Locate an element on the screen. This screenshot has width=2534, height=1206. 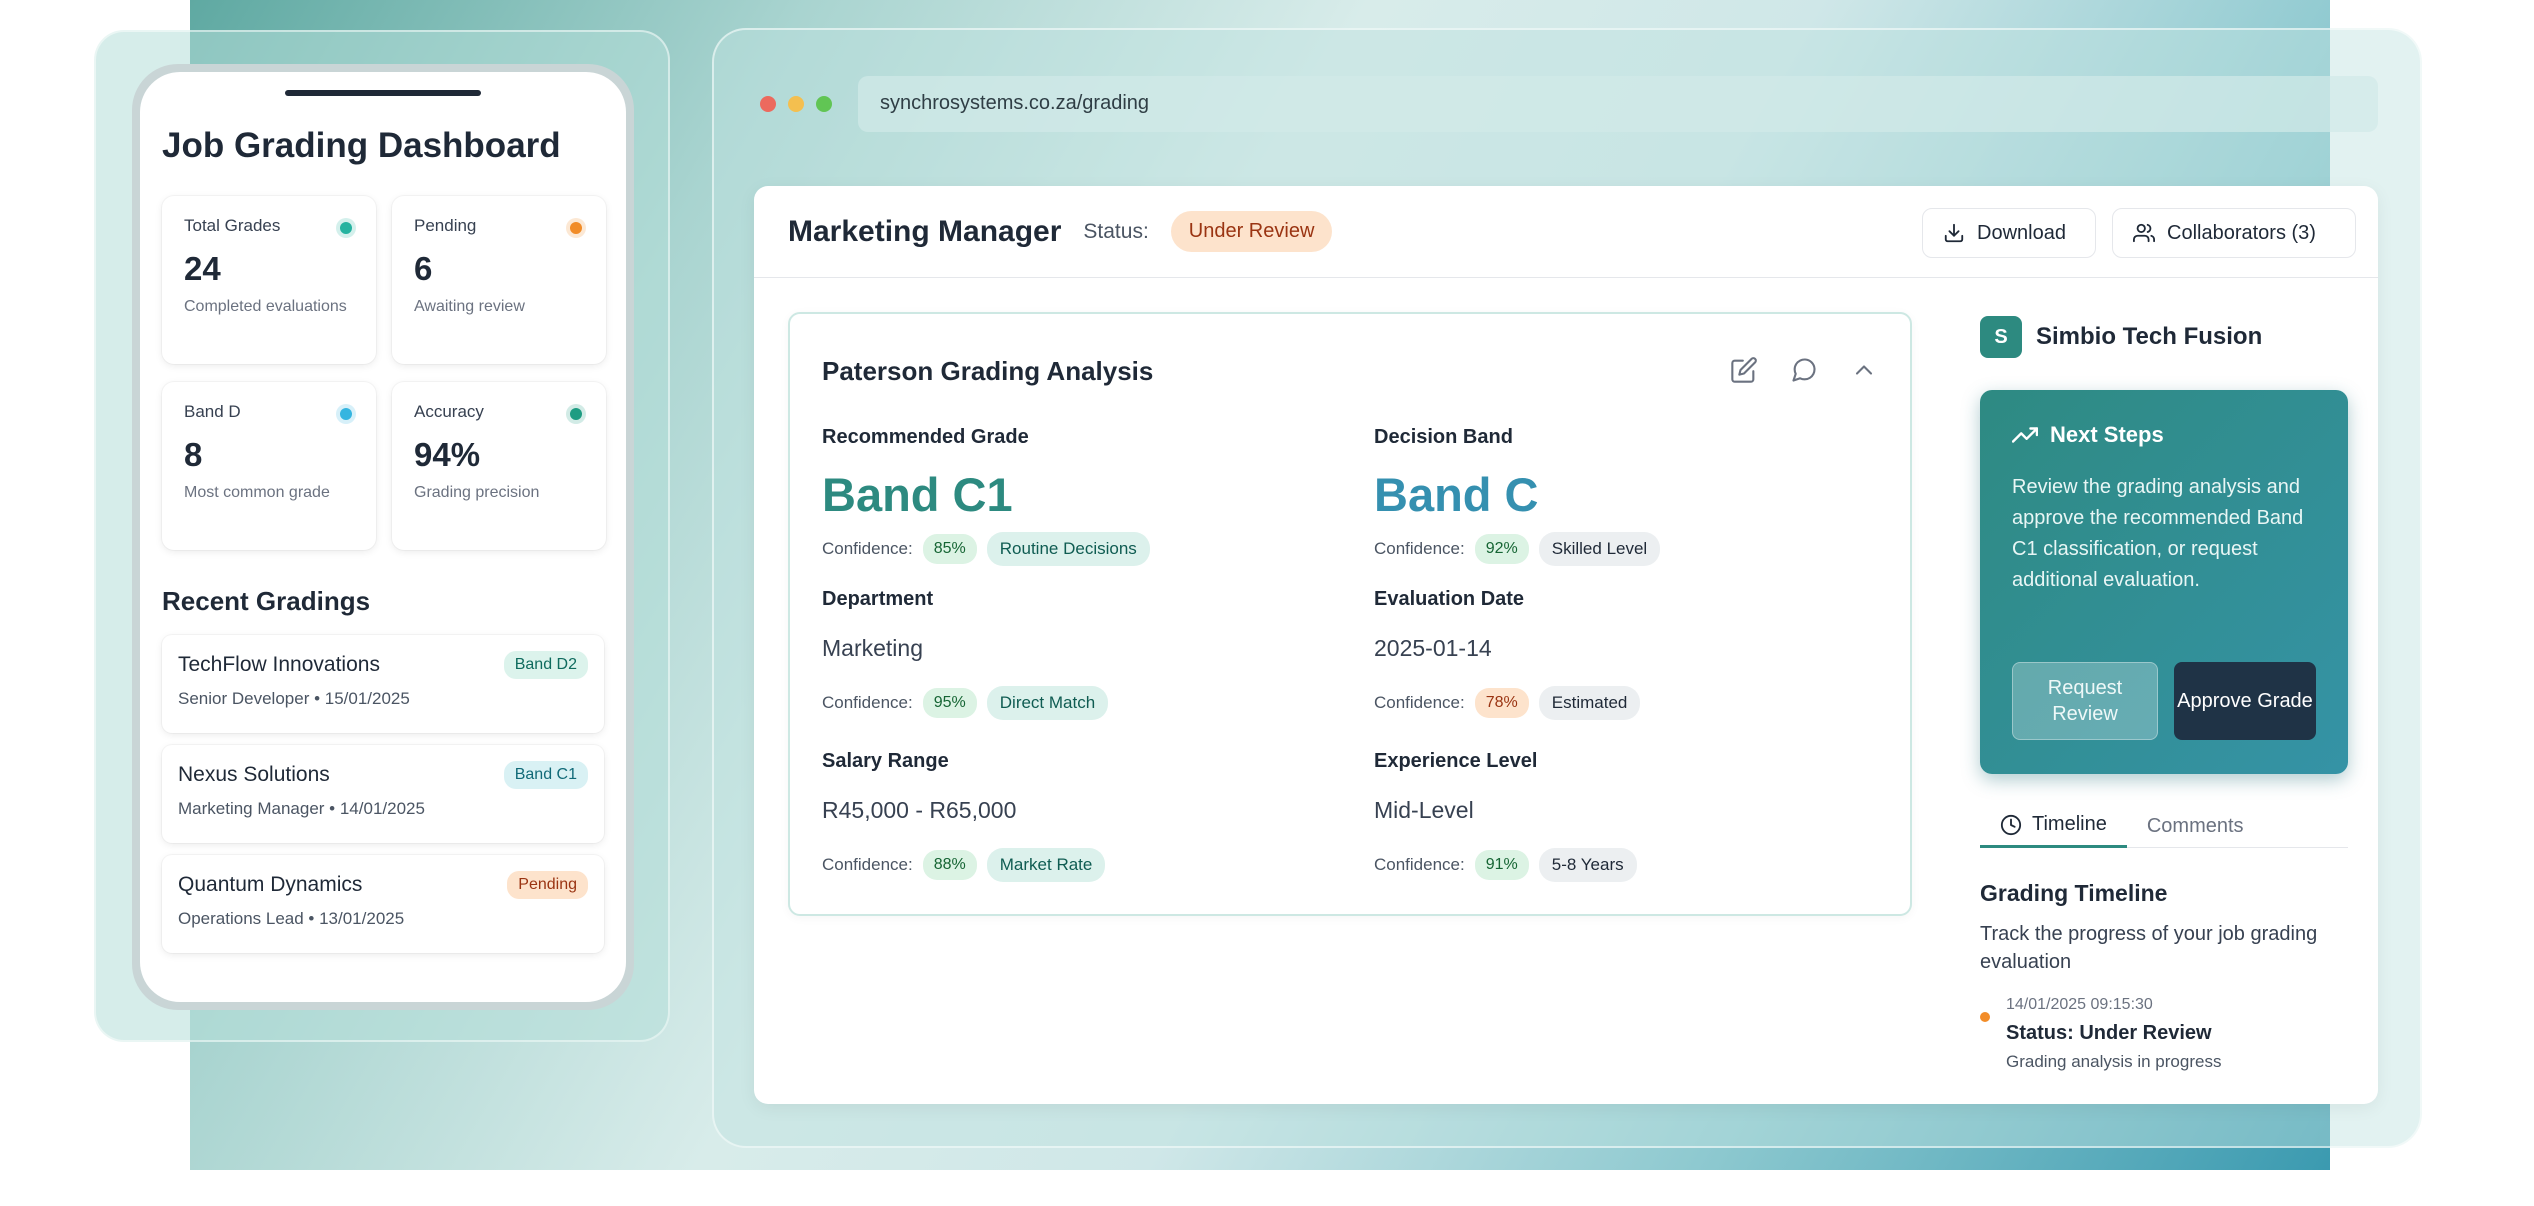
confidence-row: Confidence: 85% Routine Decisions is located at coordinates (986, 549).